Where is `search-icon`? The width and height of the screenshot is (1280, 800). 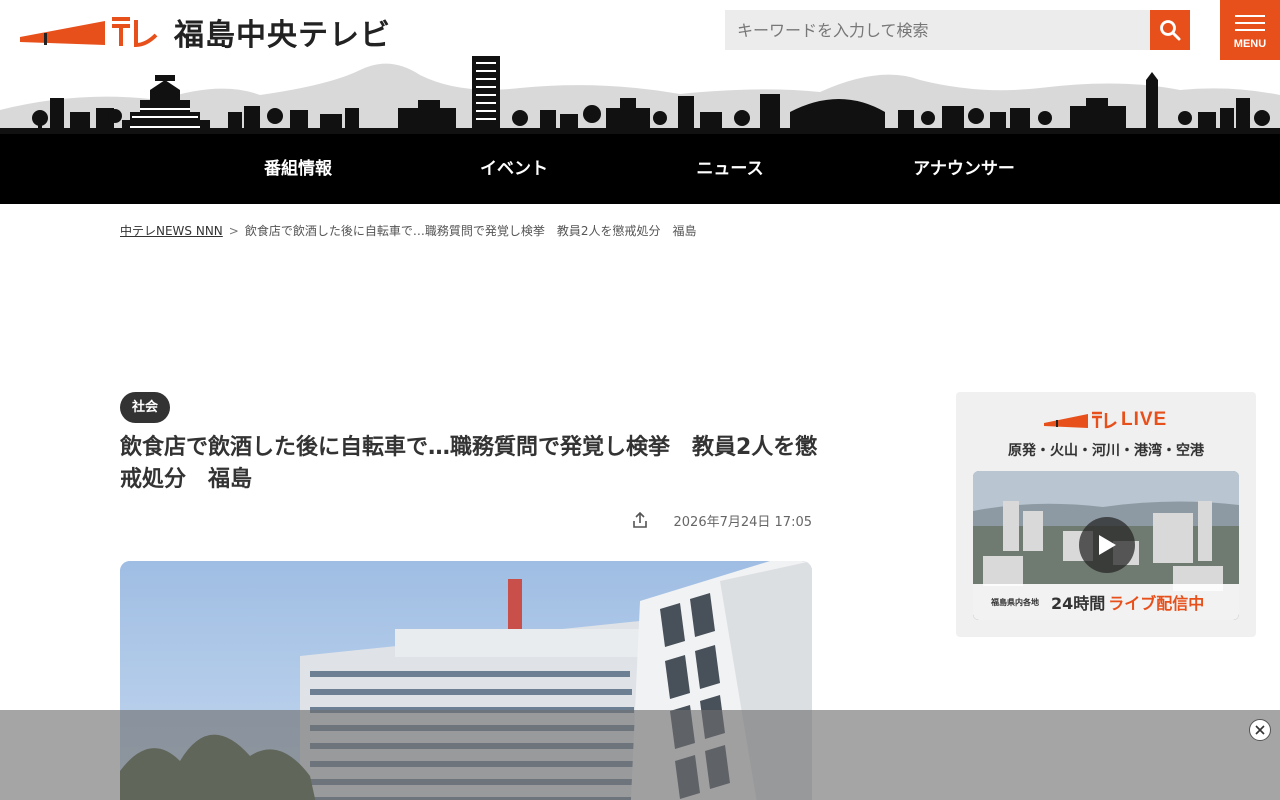 search-icon is located at coordinates (1170, 30).